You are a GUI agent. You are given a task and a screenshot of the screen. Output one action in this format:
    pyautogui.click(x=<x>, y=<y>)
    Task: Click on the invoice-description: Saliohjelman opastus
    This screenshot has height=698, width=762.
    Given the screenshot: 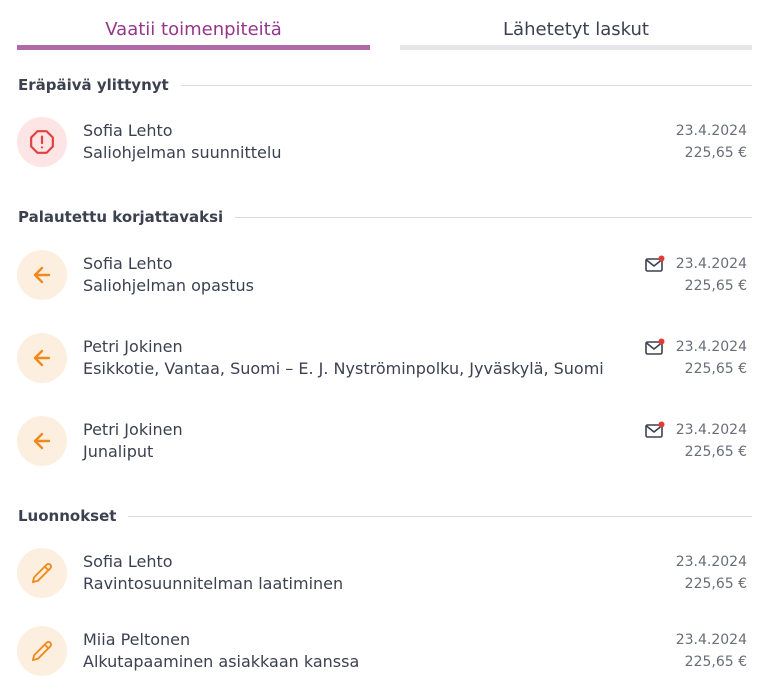 What is the action you would take?
    pyautogui.click(x=168, y=285)
    